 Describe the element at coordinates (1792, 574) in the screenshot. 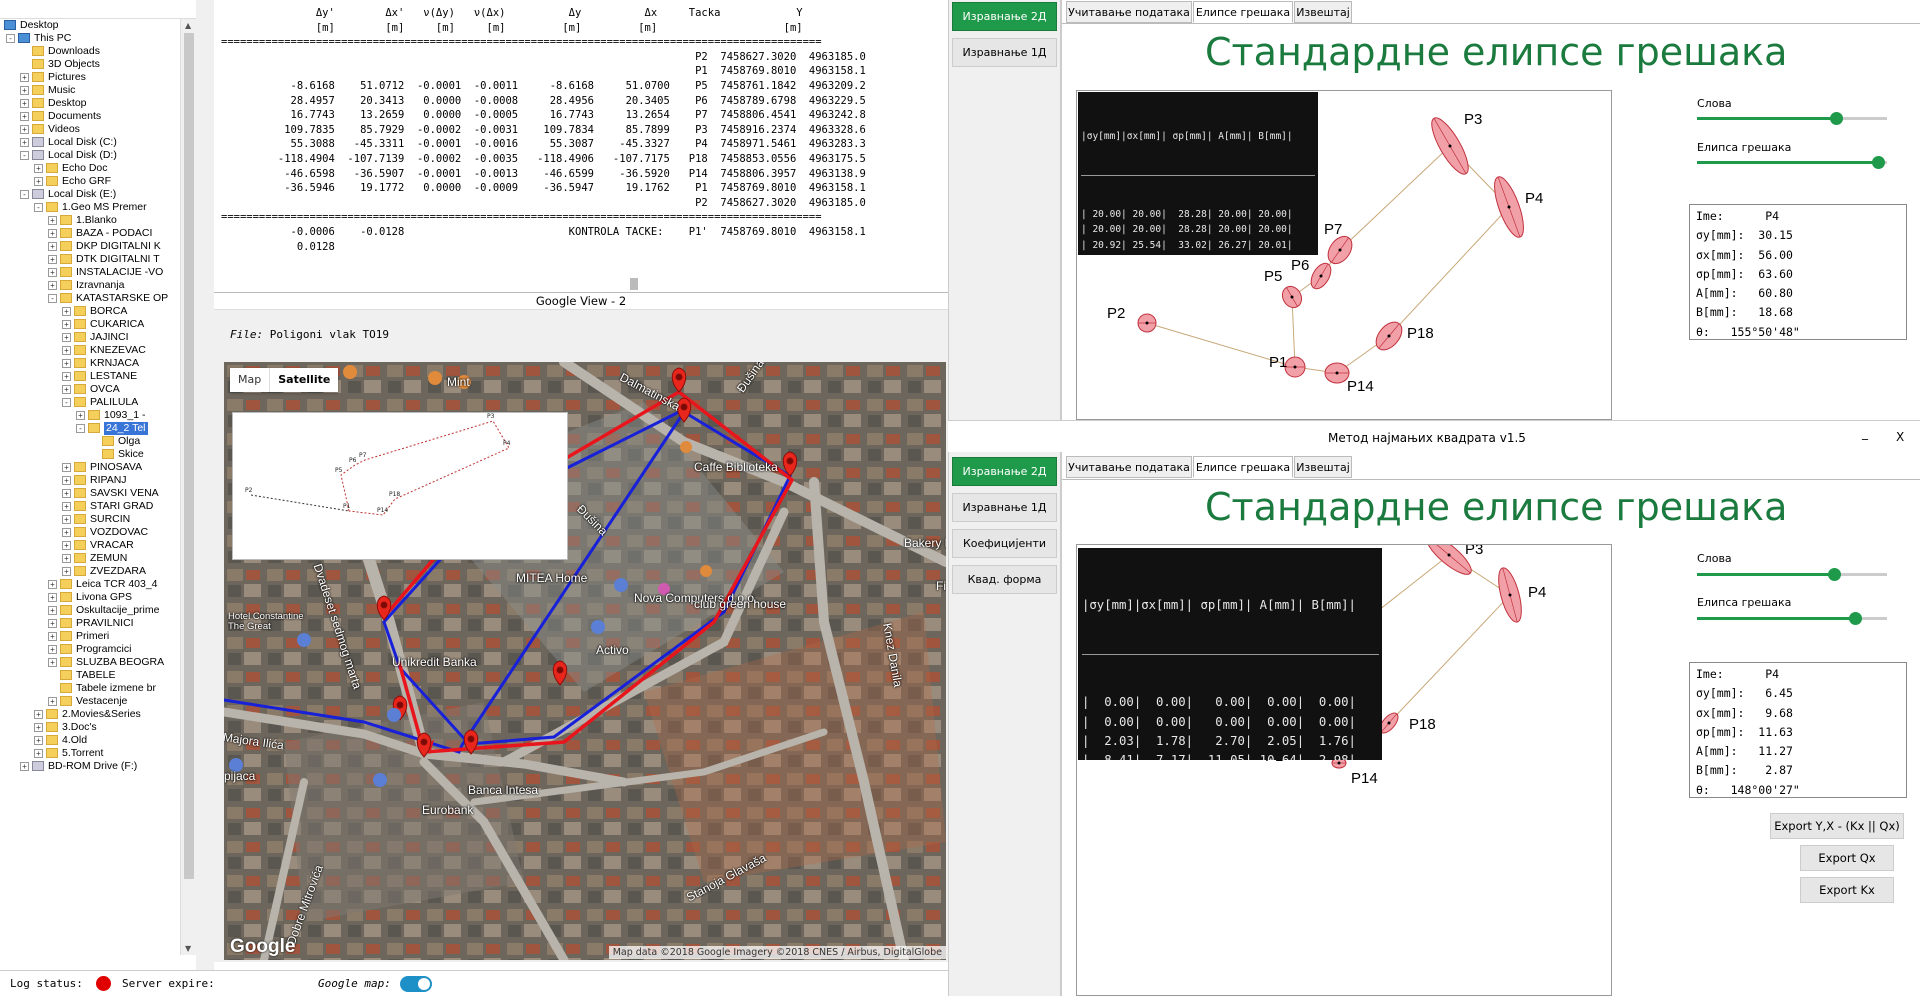

I see `win2-slider2` at that location.